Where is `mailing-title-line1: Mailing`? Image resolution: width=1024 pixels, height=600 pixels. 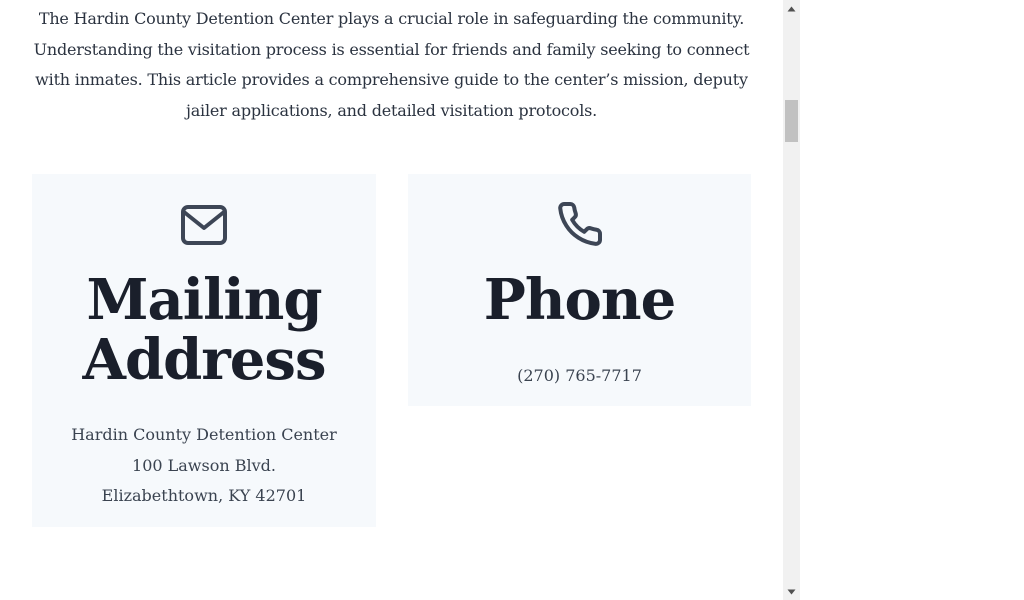
mailing-title-line1: Mailing is located at coordinates (204, 300).